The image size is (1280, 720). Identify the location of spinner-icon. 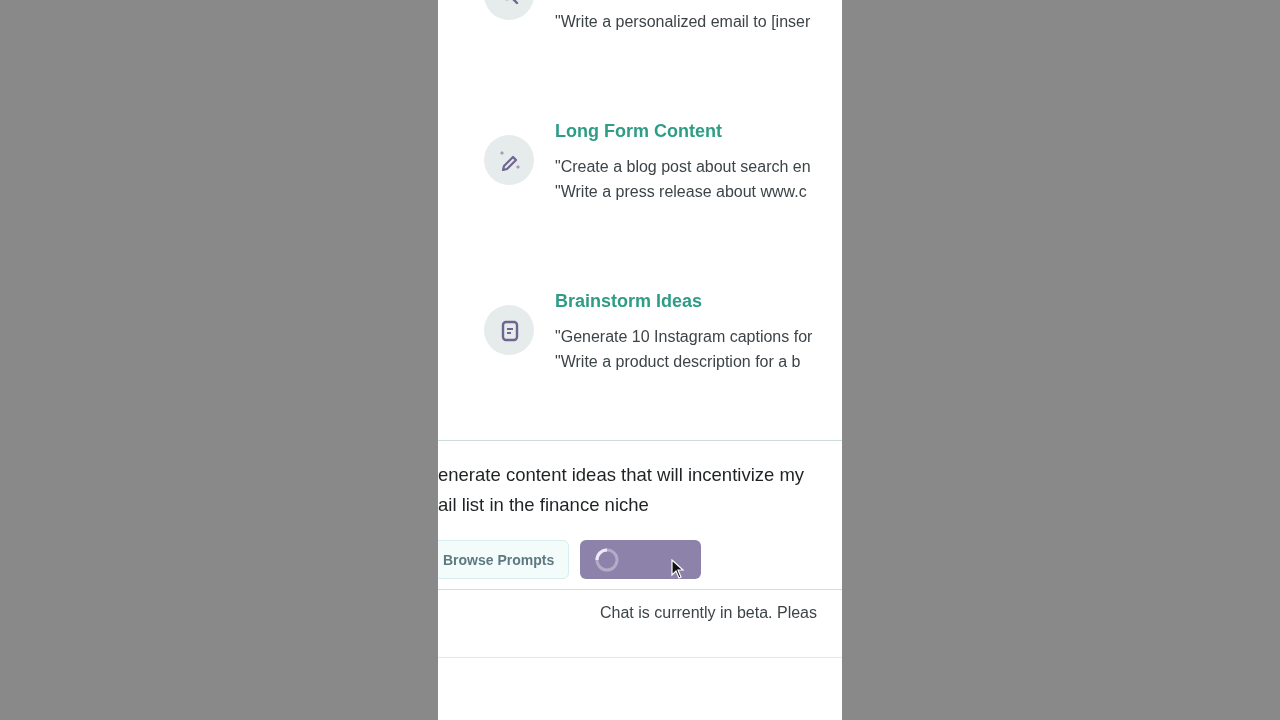
(607, 559).